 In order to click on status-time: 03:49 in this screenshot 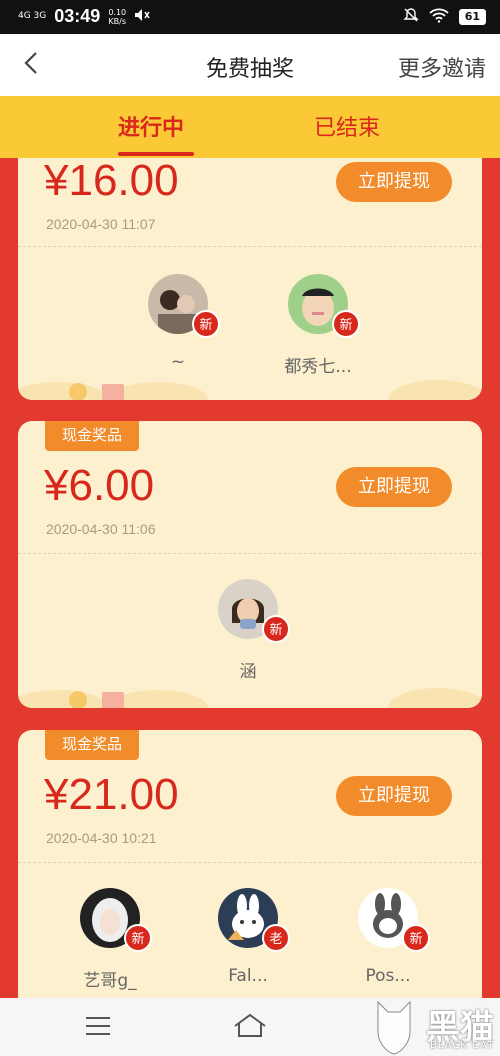, I will do `click(77, 16)`.